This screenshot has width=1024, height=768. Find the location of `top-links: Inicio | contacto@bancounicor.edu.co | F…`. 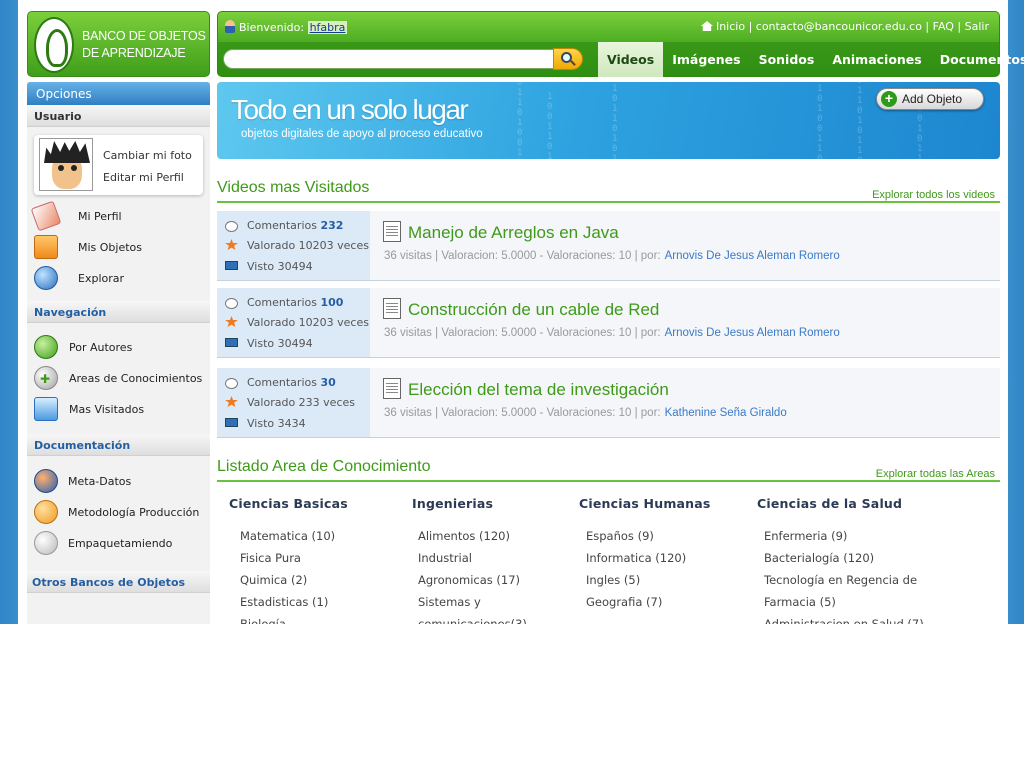

top-links: Inicio | contacto@bancounicor.edu.co | F… is located at coordinates (844, 26).